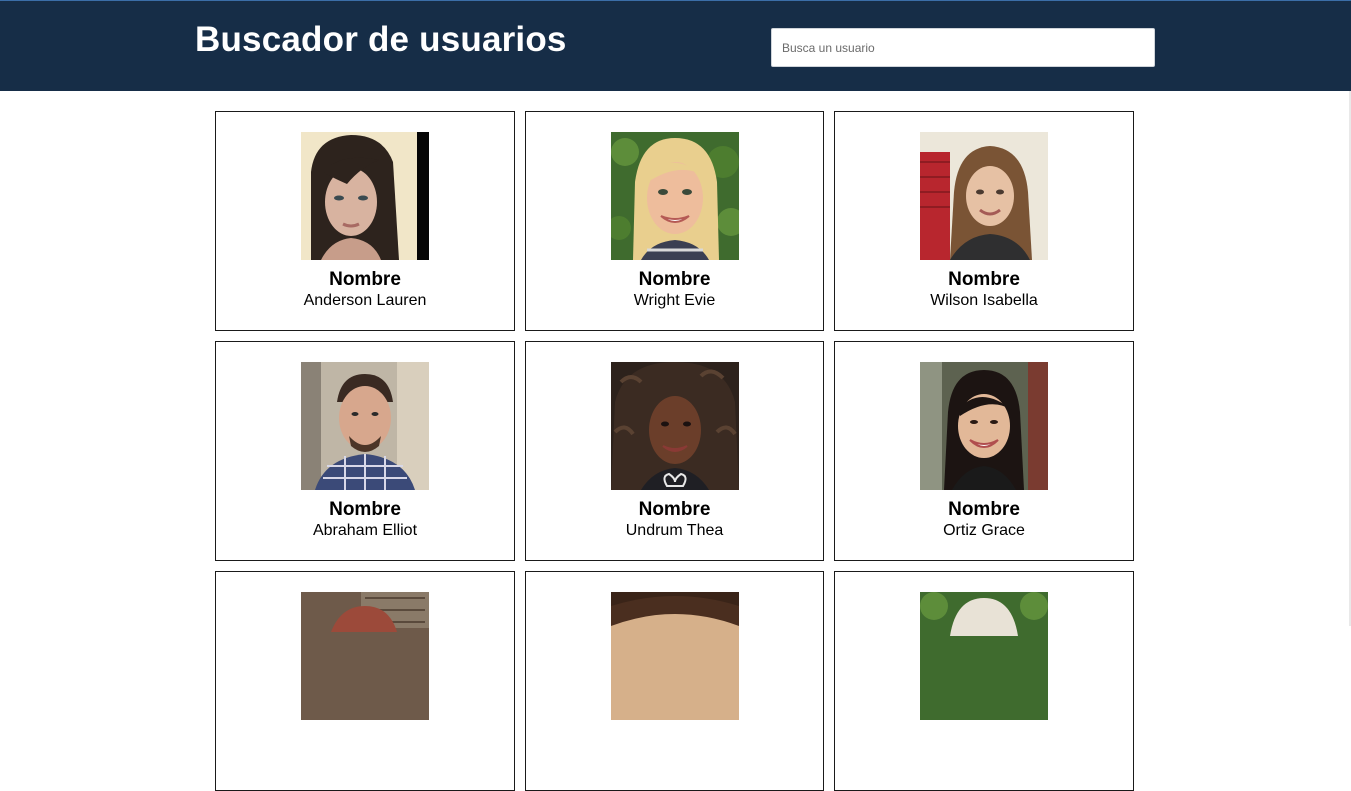 The height and width of the screenshot is (791, 1351). I want to click on search-input, so click(963, 47).